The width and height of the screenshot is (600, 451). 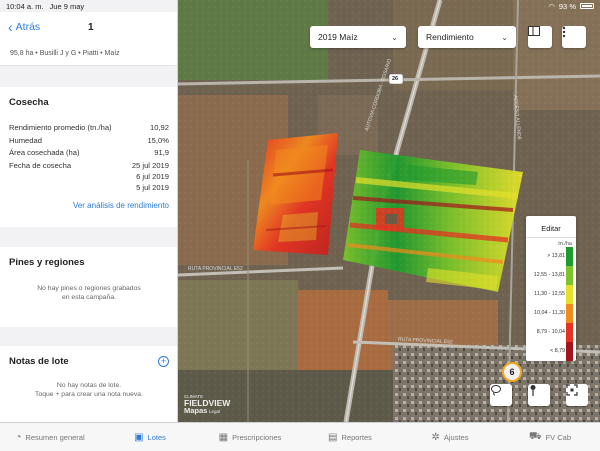 I want to click on lasso-button, so click(x=501, y=395).